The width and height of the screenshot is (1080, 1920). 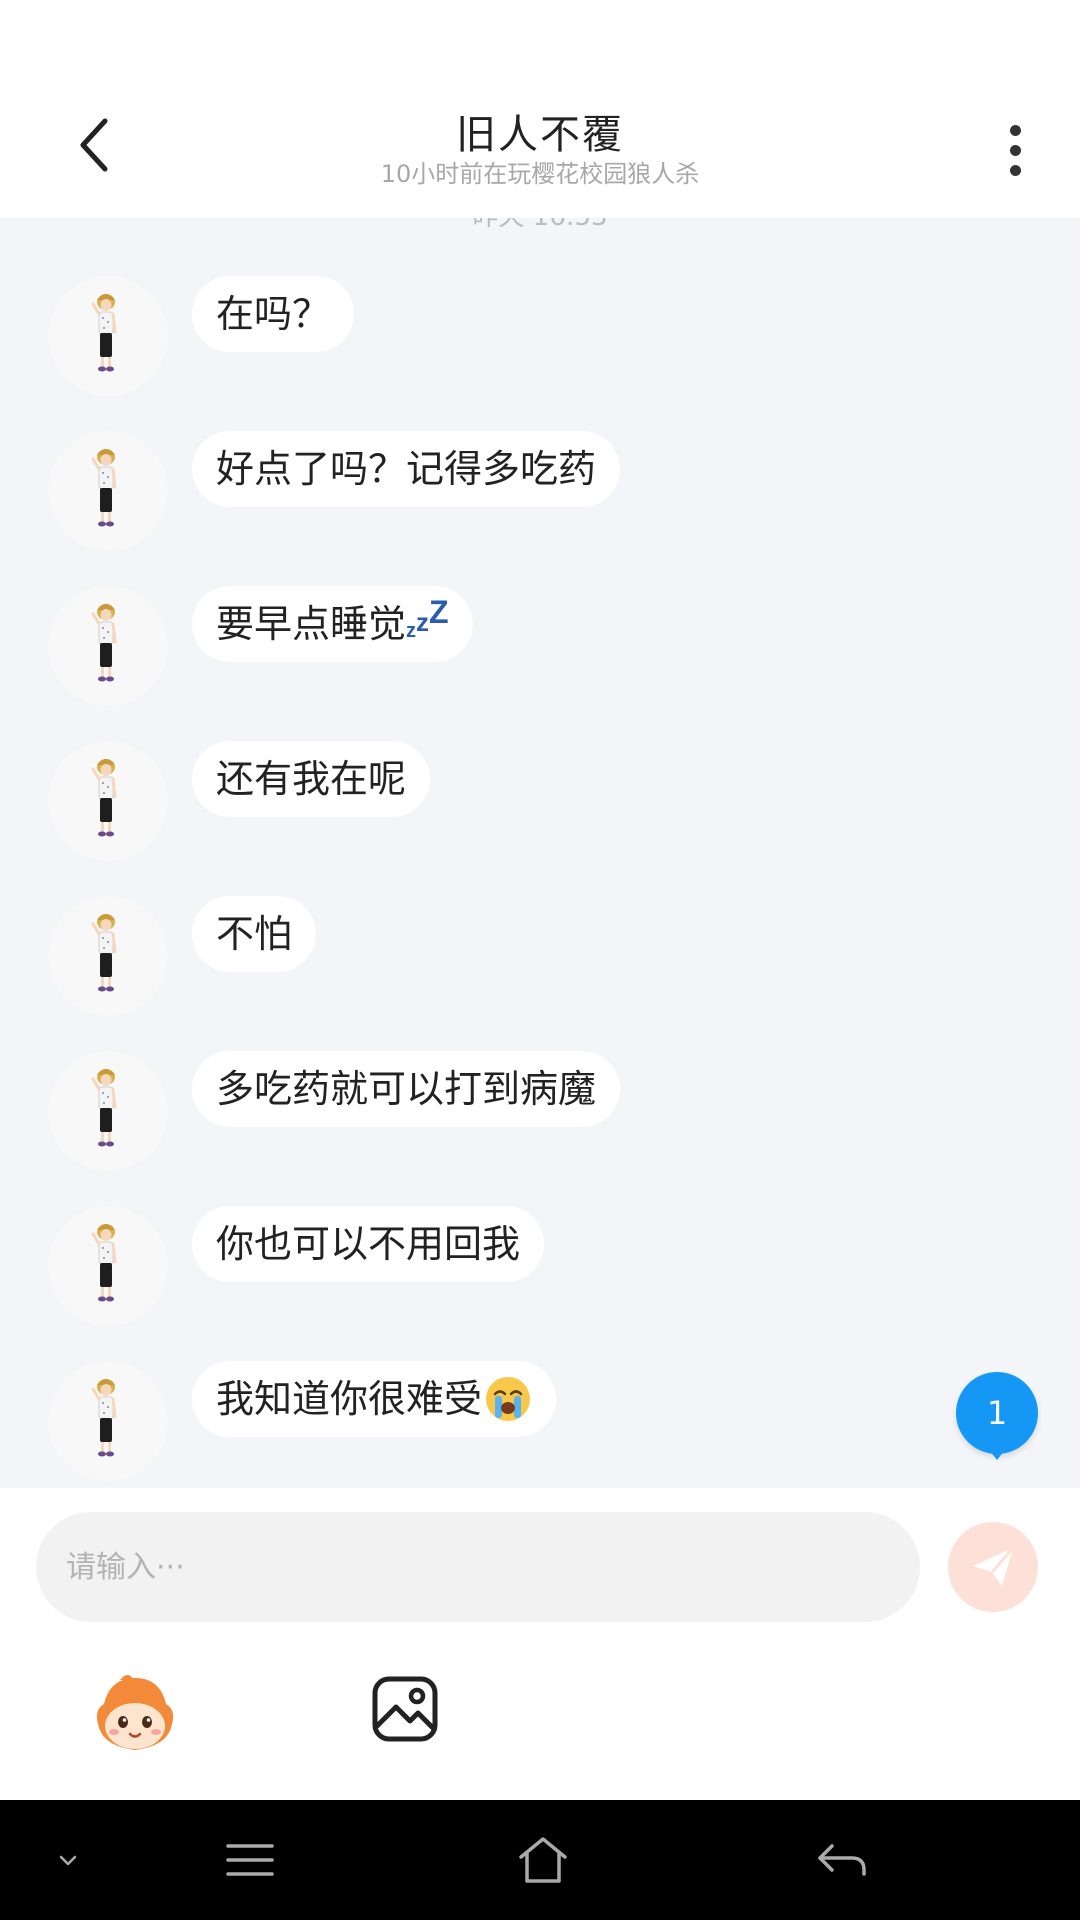 What do you see at coordinates (540, 109) in the screenshot?
I see `chat-header: 旧人不覆 10小时前在玩樱花校园狼人杀` at bounding box center [540, 109].